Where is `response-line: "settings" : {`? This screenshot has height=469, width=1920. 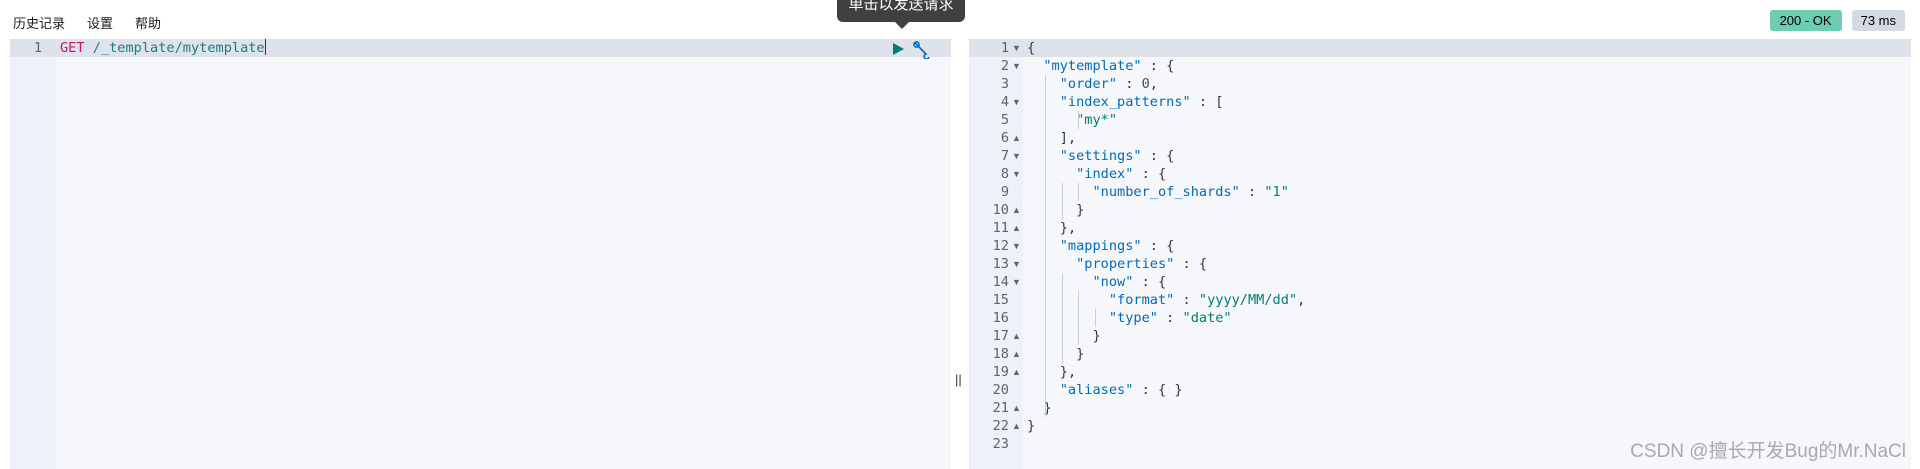 response-line: "settings" : { is located at coordinates (1117, 156).